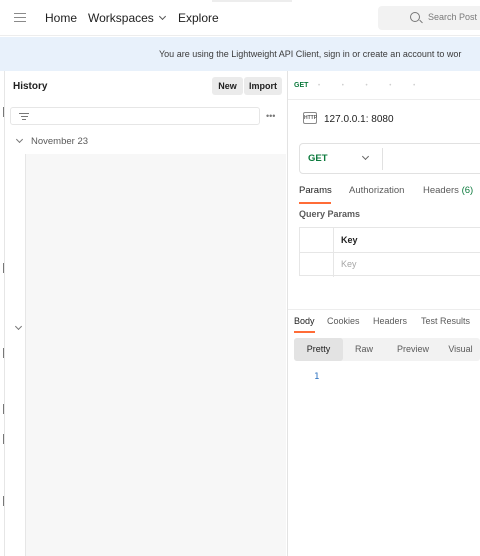 This screenshot has width=480, height=556. What do you see at coordinates (301, 85) in the screenshot?
I see `request-tab-method: GET` at bounding box center [301, 85].